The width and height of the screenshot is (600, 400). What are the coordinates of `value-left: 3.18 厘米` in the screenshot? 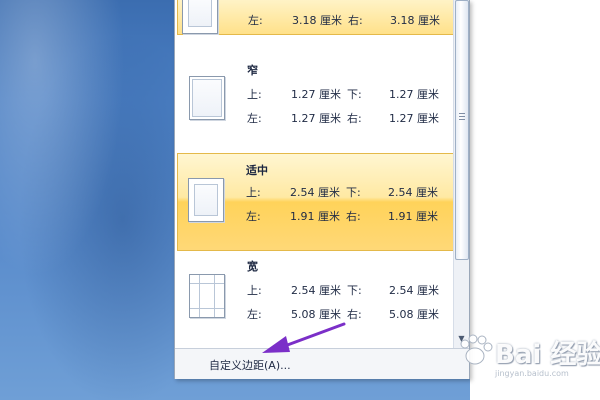 It's located at (317, 20).